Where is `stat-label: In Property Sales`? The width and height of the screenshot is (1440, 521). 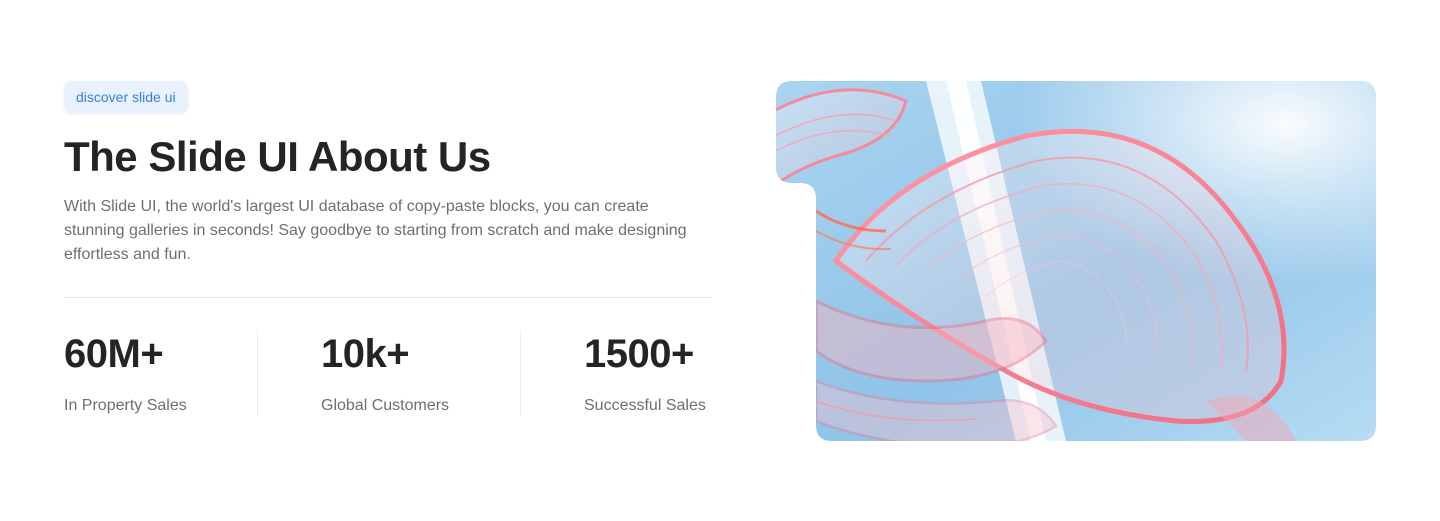
stat-label: In Property Sales is located at coordinates (125, 405).